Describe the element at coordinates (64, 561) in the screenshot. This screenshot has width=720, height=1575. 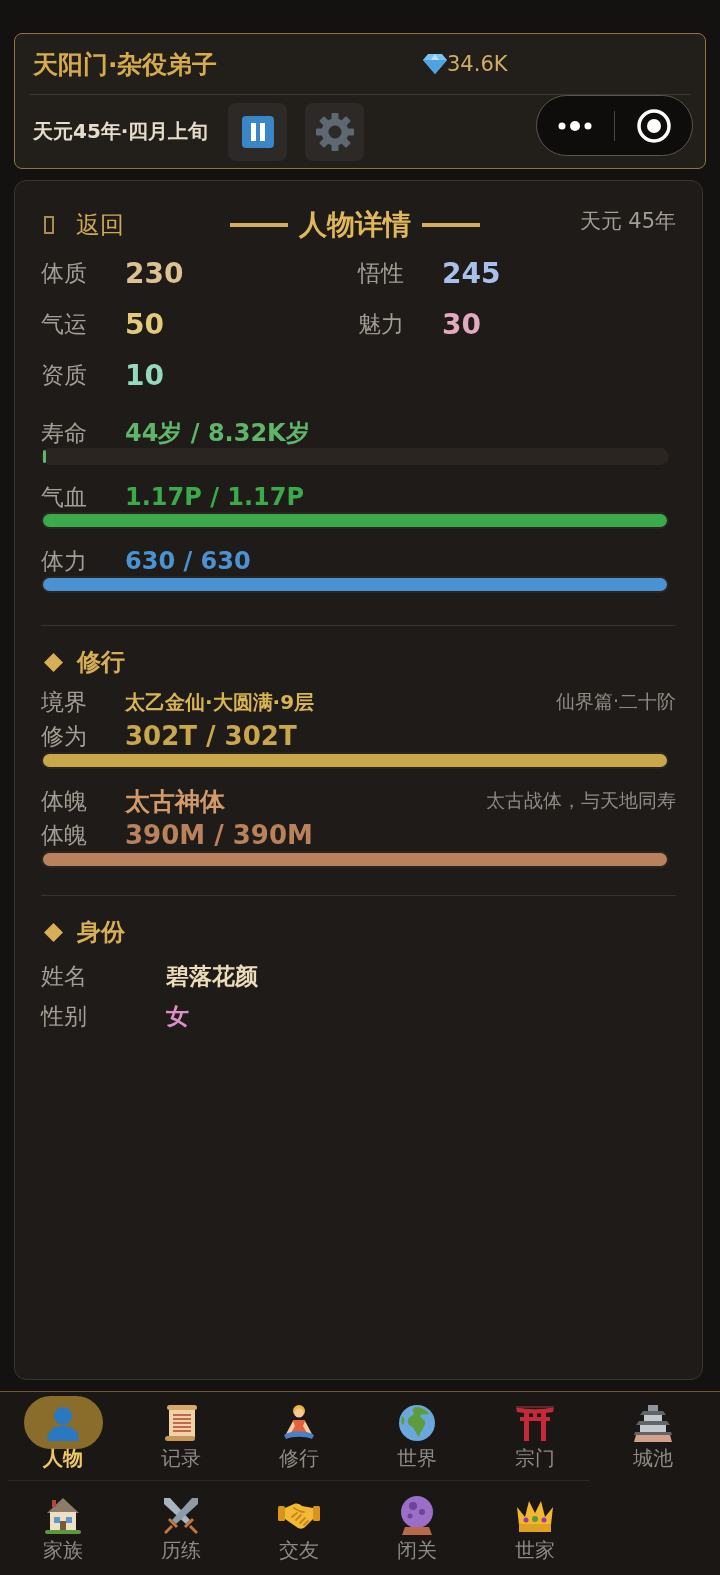
I see `vital-label: 体力` at that location.